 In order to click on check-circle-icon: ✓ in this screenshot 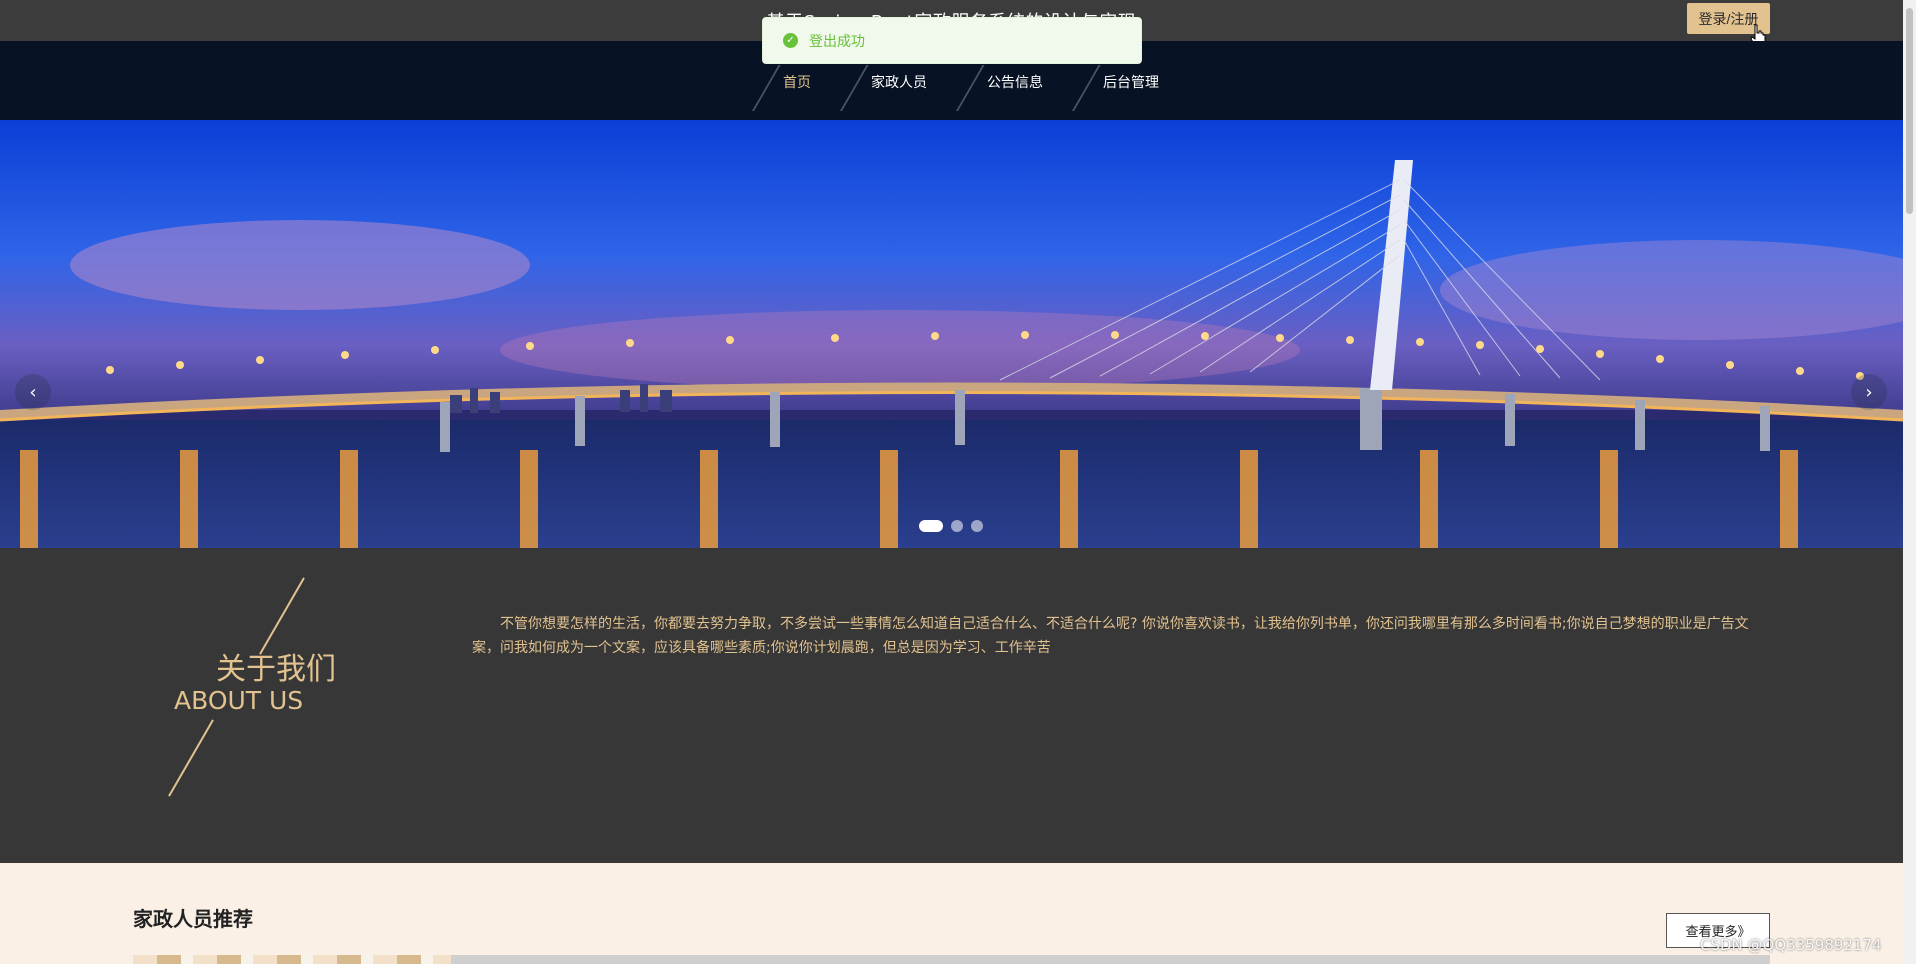, I will do `click(790, 40)`.